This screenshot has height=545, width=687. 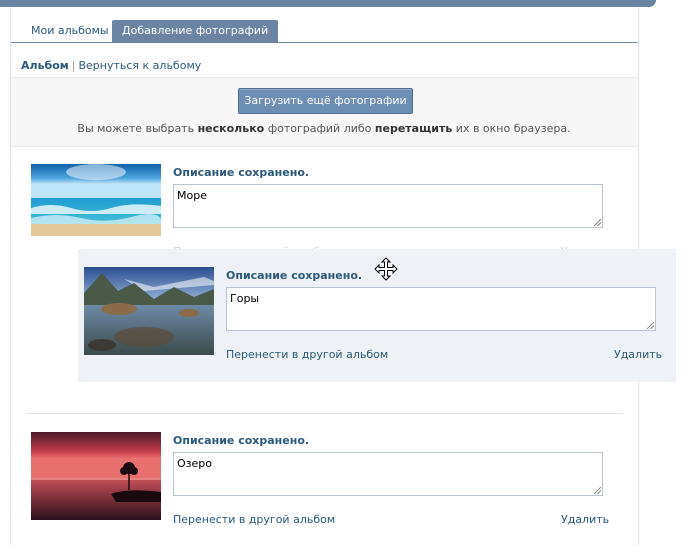 I want to click on tab-add-photos: Добавление фотографий, so click(x=195, y=31).